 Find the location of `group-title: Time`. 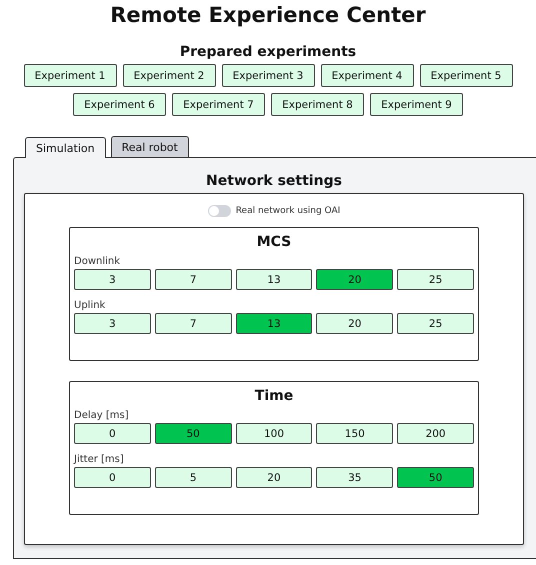

group-title: Time is located at coordinates (274, 396).